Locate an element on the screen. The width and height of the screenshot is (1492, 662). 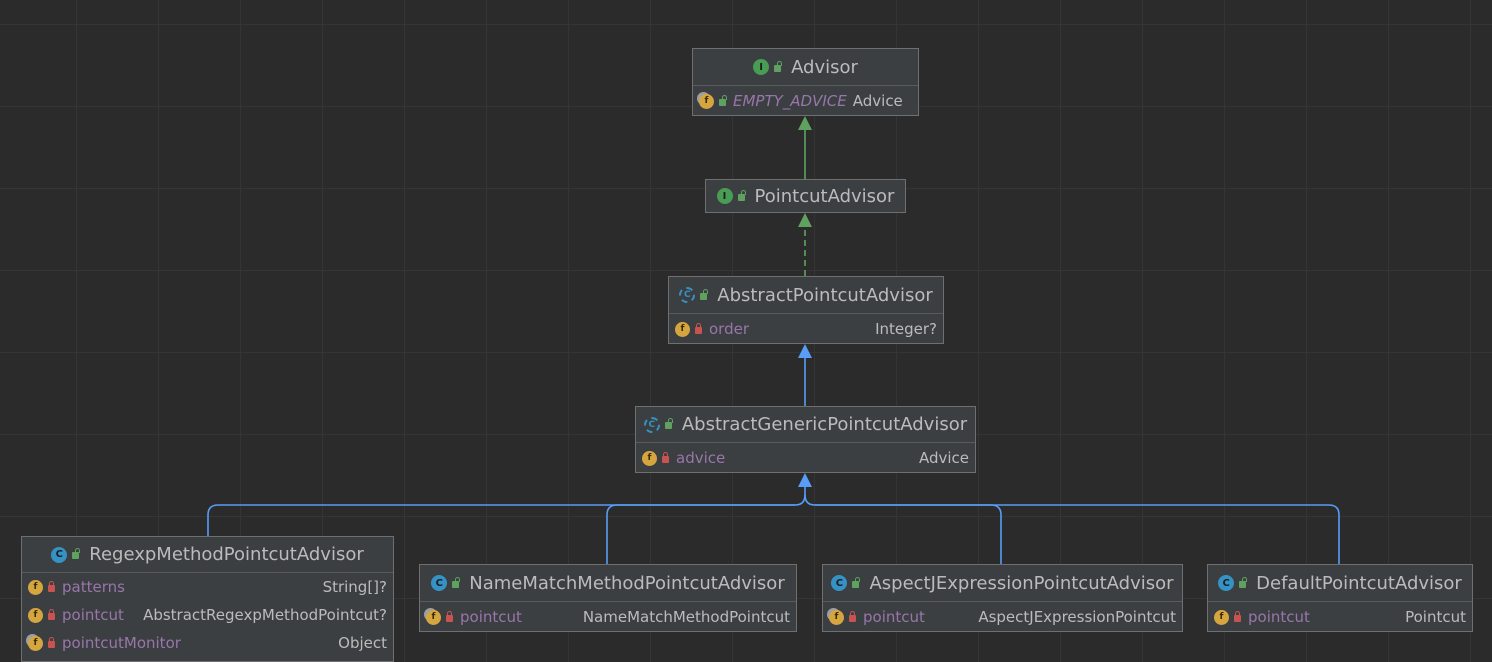
class-header: C RegexpMethodPointcutAdvisor is located at coordinates (207, 555).